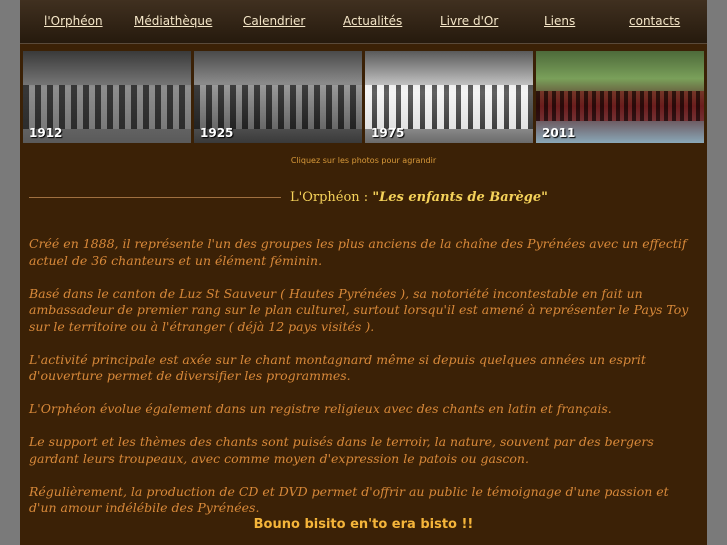 This screenshot has height=545, width=727. What do you see at coordinates (173, 21) in the screenshot?
I see `nav-link-mediatheque: Médiathèque` at bounding box center [173, 21].